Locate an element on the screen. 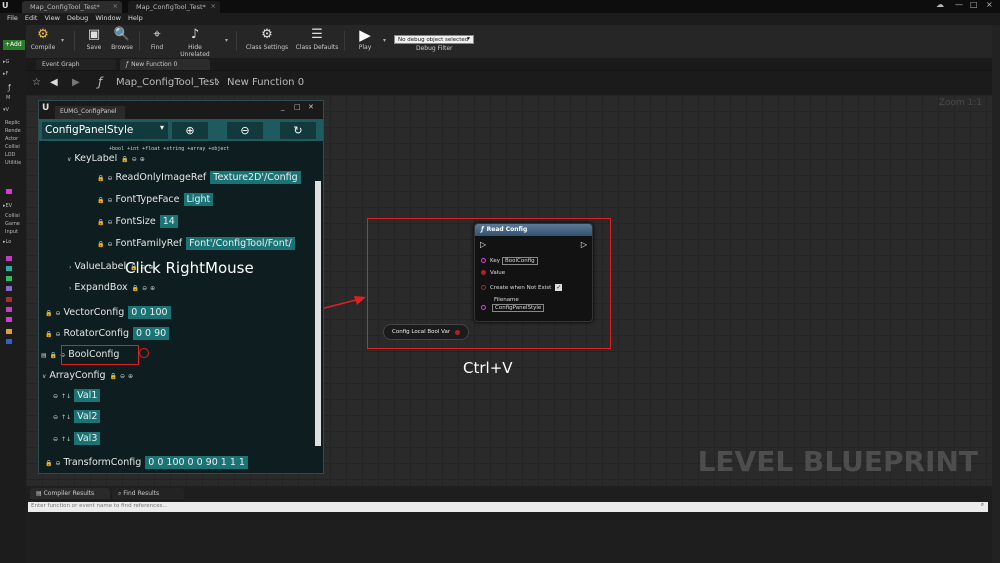  maximize-icon: □ is located at coordinates (297, 107).